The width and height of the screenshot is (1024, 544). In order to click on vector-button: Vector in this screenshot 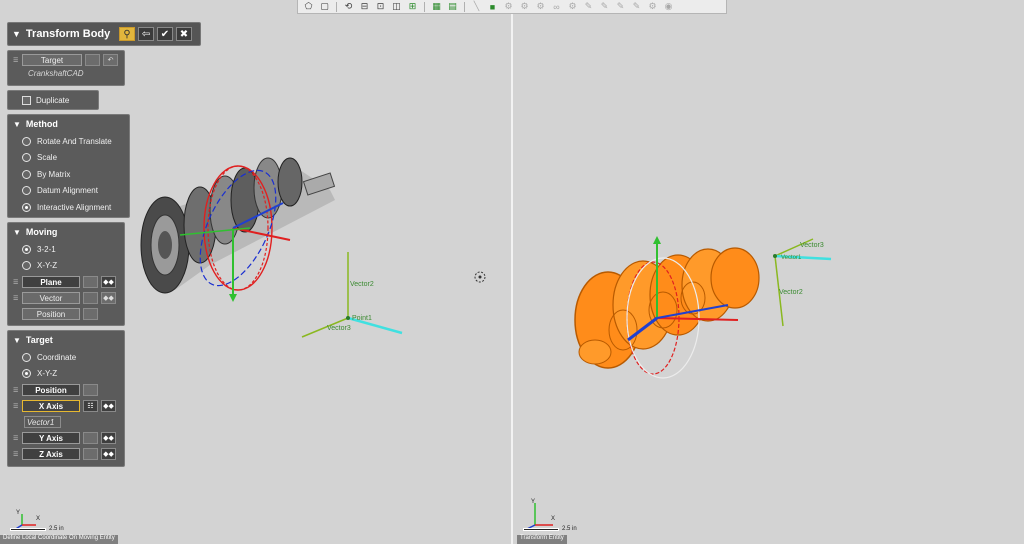, I will do `click(51, 298)`.